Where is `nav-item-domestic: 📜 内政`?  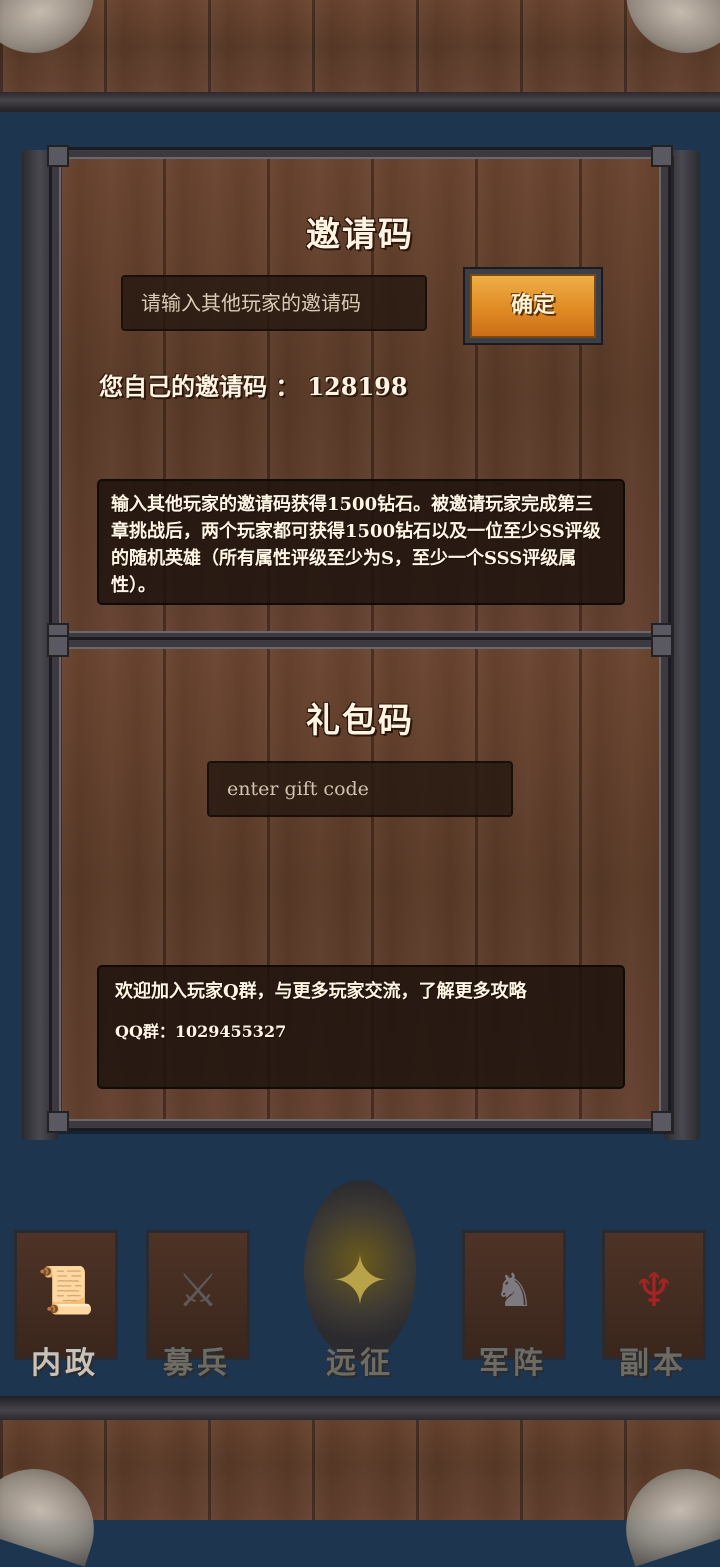 nav-item-domestic: 📜 内政 is located at coordinates (65, 1310).